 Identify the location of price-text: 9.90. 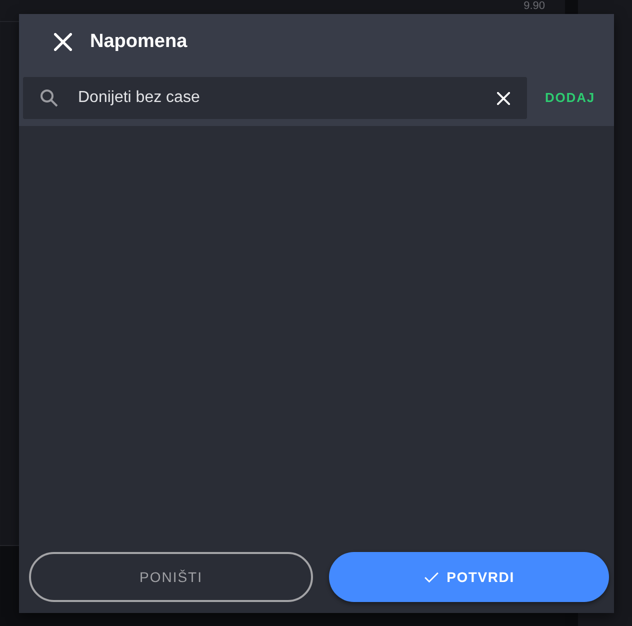
(534, 7).